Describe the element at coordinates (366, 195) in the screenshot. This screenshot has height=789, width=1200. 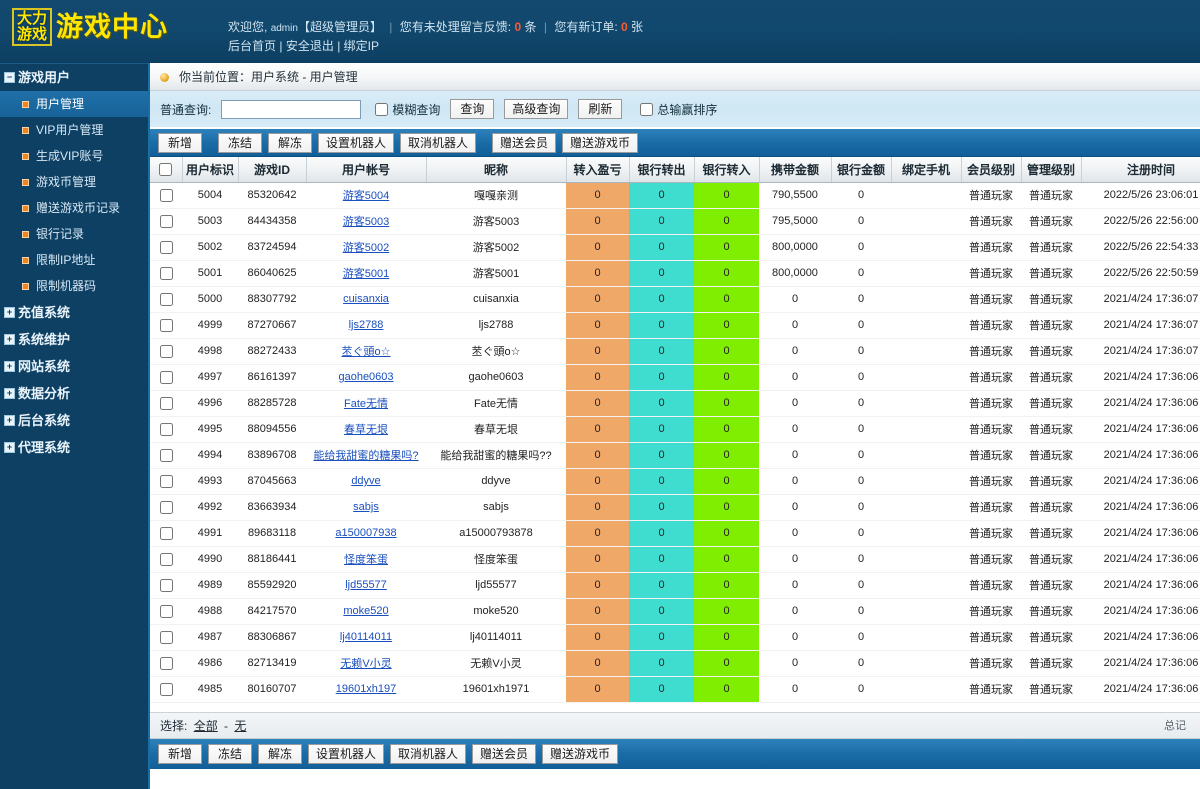
I see `cell-acct: 游客5004` at that location.